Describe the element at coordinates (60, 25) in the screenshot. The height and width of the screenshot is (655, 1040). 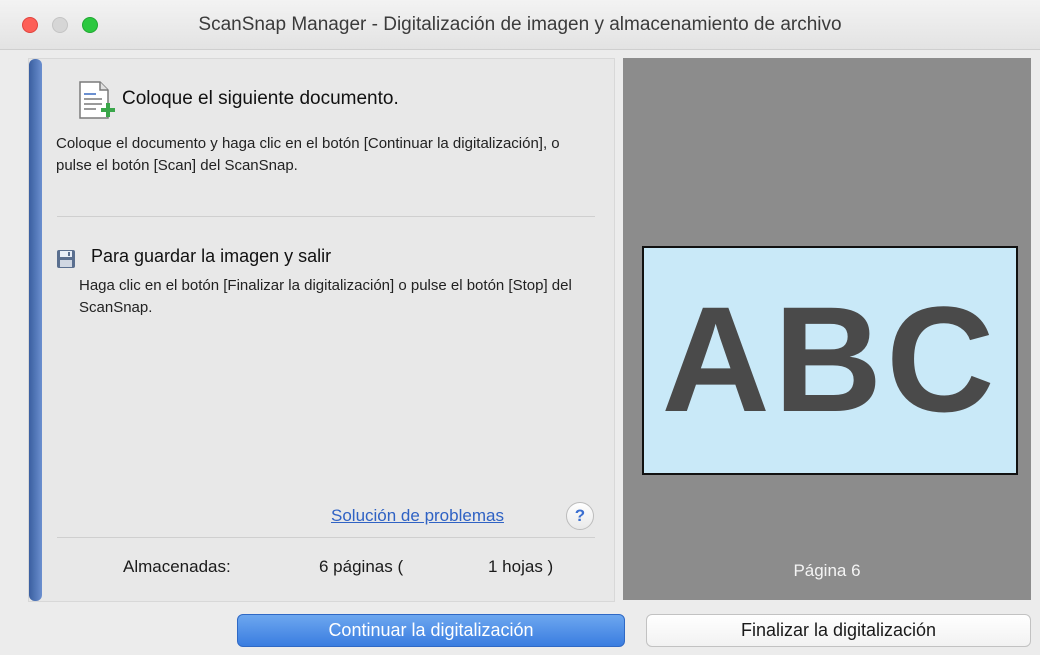
I see `minimize-window-button` at that location.